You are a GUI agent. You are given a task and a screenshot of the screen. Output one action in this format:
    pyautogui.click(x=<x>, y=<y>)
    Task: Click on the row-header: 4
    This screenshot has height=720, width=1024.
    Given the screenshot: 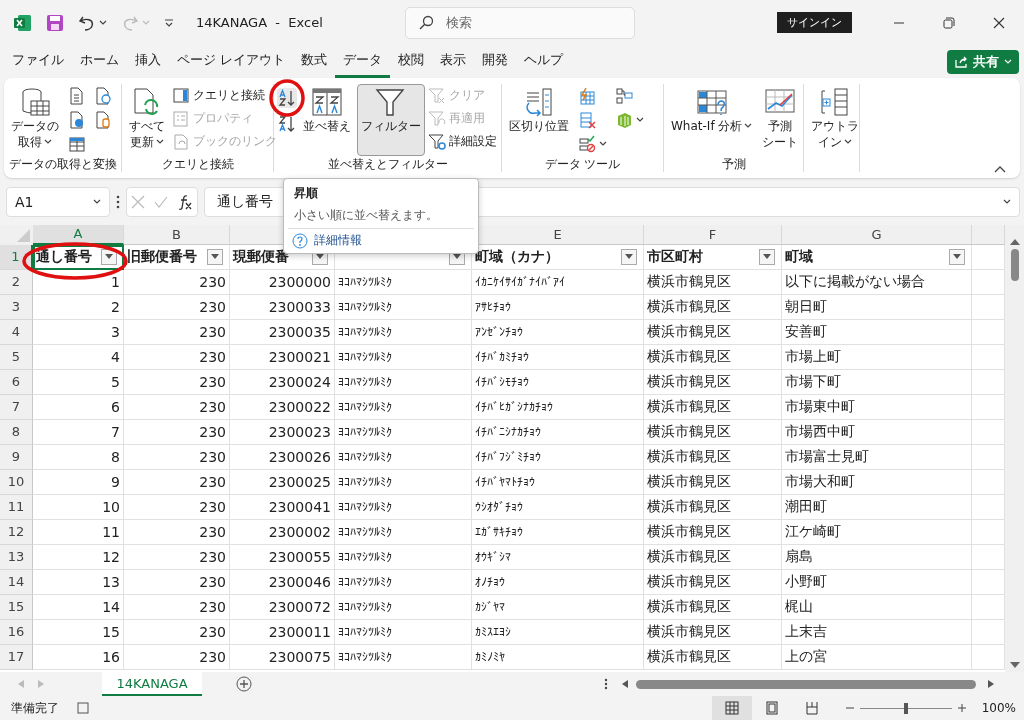 What is the action you would take?
    pyautogui.click(x=16, y=332)
    